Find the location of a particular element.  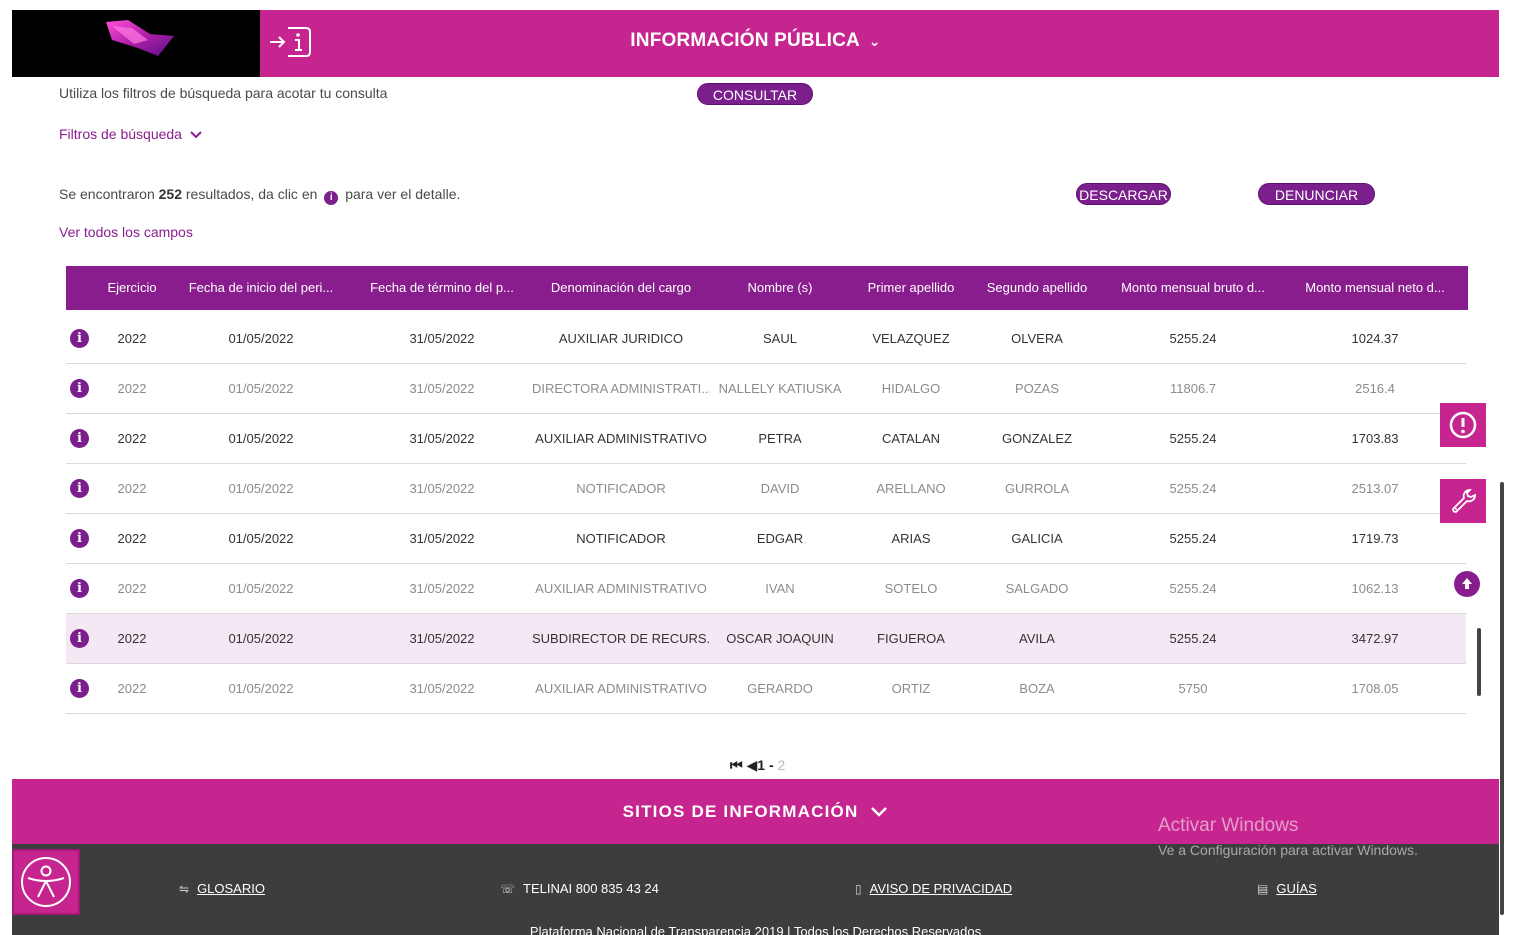

guias-link: ▤ GUÍAS is located at coordinates (1287, 888).